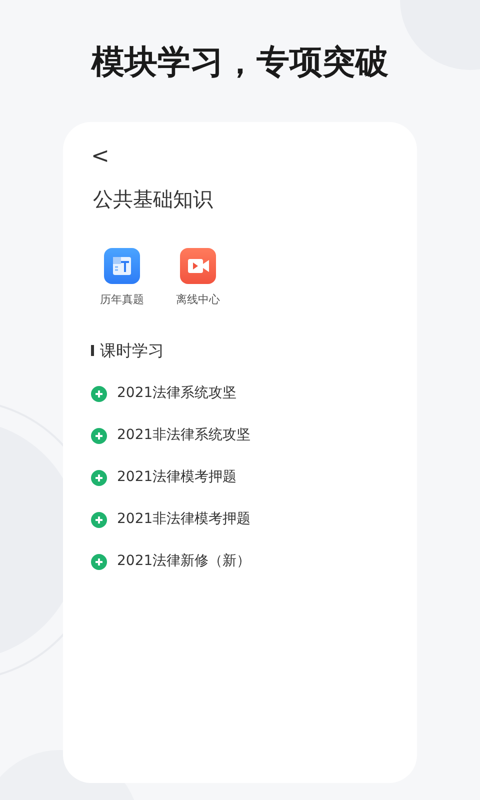 The width and height of the screenshot is (480, 800). Describe the element at coordinates (132, 351) in the screenshot. I see `section-title: 课时学习` at that location.